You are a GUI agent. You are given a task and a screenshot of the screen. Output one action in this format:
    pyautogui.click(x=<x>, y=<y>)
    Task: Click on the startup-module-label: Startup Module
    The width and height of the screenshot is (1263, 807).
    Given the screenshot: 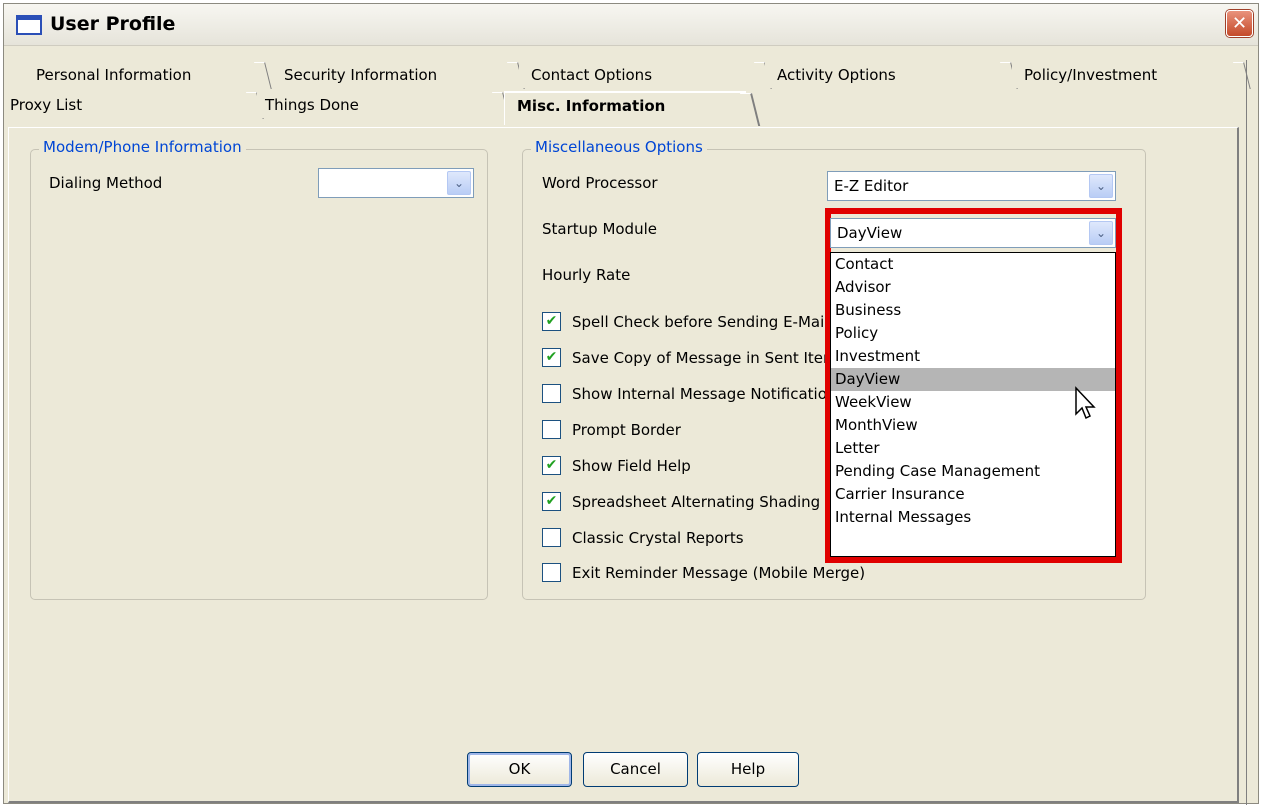 What is the action you would take?
    pyautogui.click(x=599, y=229)
    